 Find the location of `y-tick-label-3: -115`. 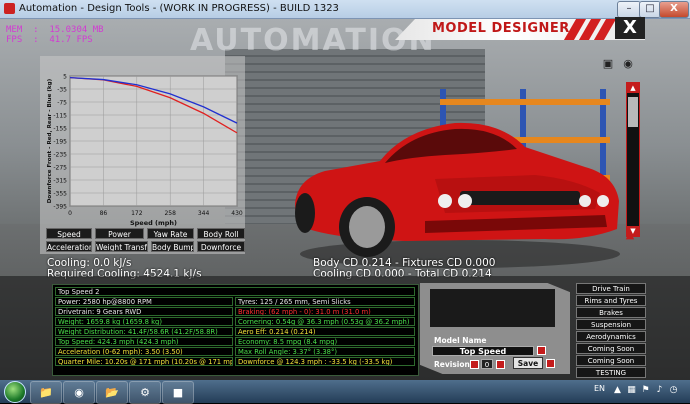

y-tick-label-3: -115 is located at coordinates (60, 116).